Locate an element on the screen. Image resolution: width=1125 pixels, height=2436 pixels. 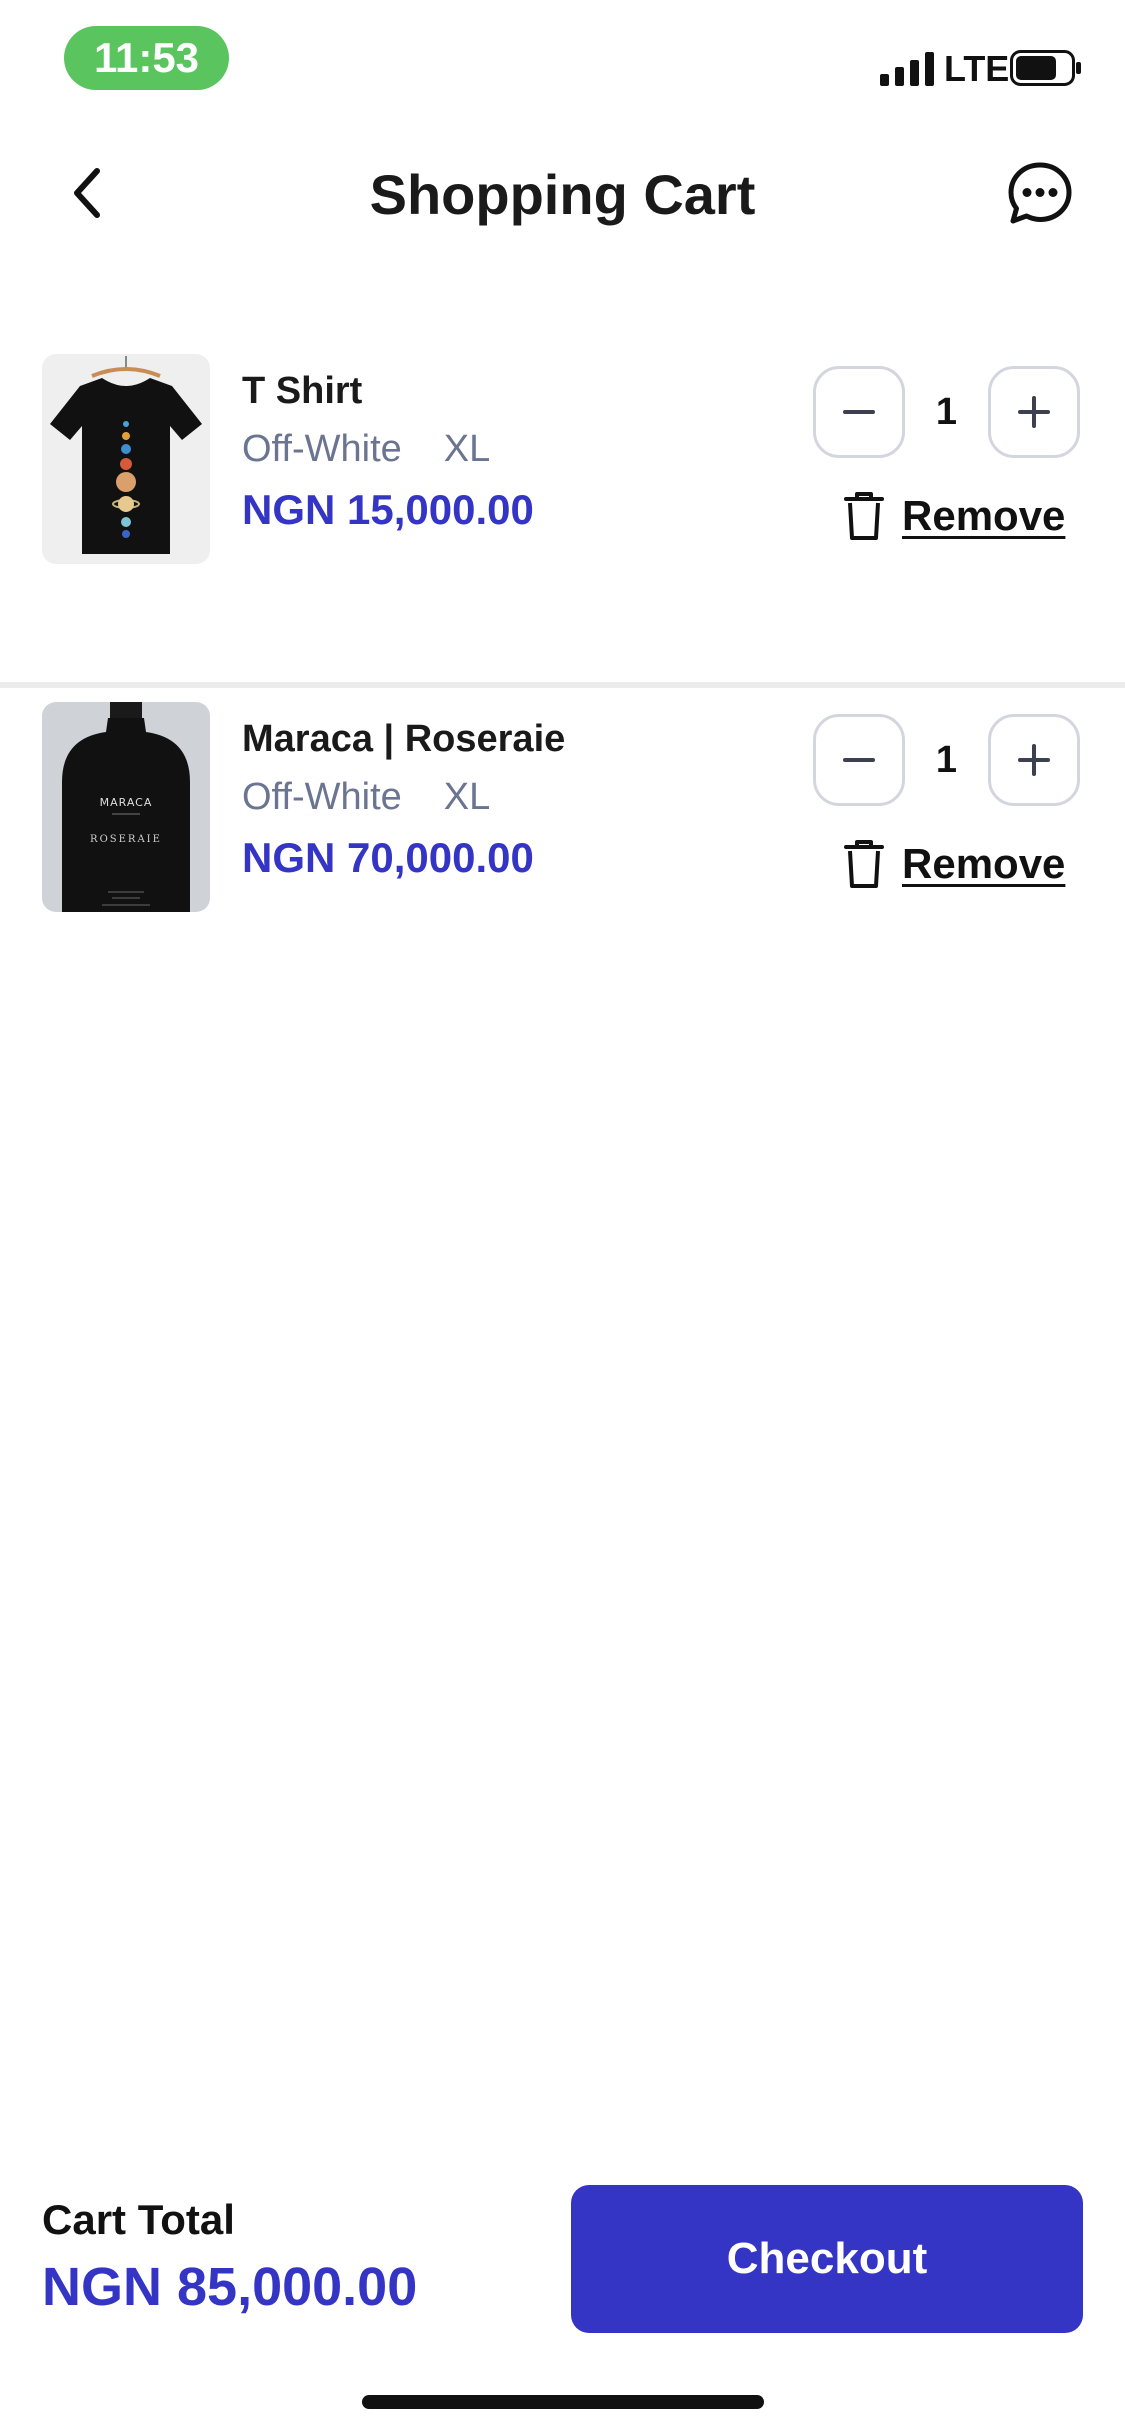
header: Shopping Cart is located at coordinates (562, 195).